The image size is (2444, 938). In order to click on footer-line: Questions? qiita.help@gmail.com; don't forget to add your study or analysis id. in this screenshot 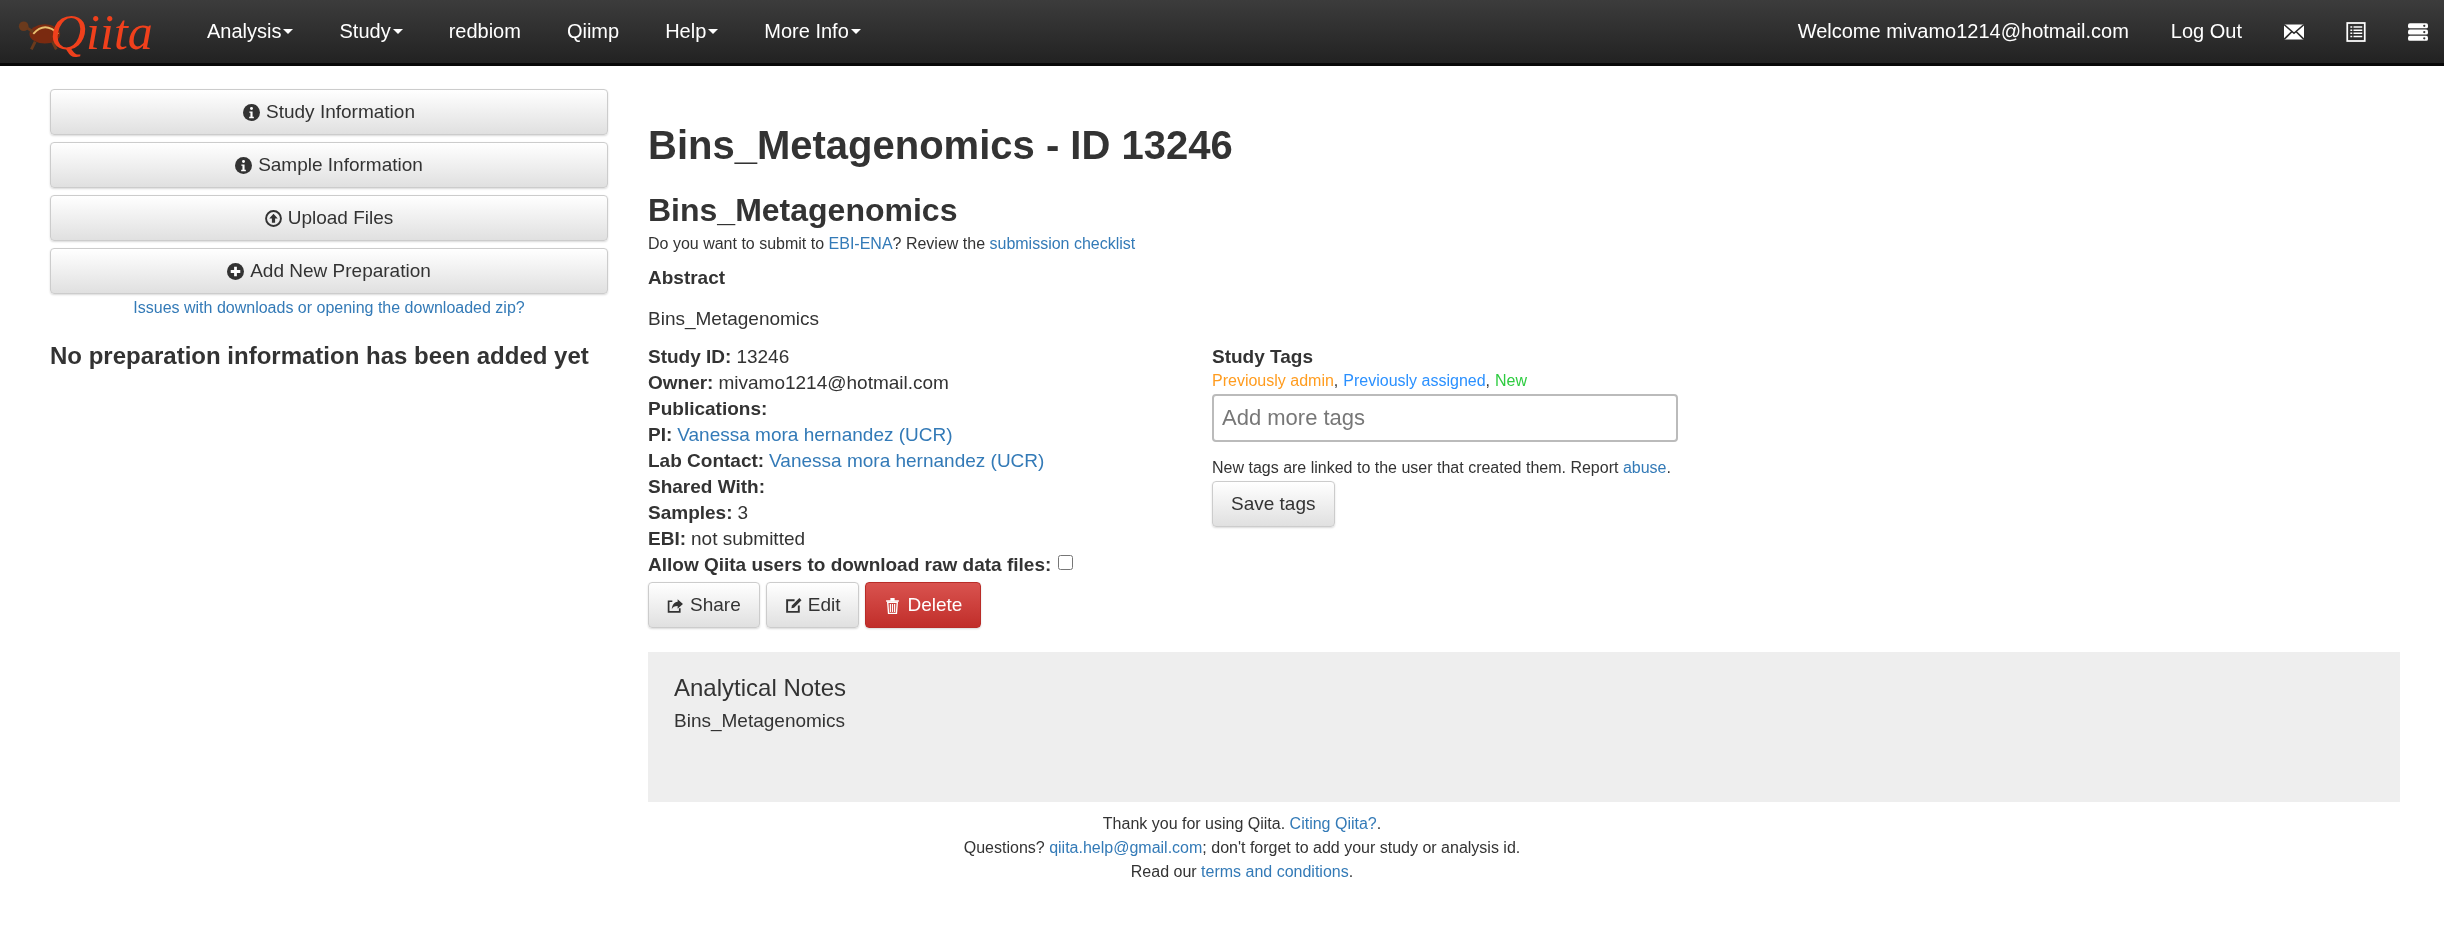, I will do `click(1242, 848)`.